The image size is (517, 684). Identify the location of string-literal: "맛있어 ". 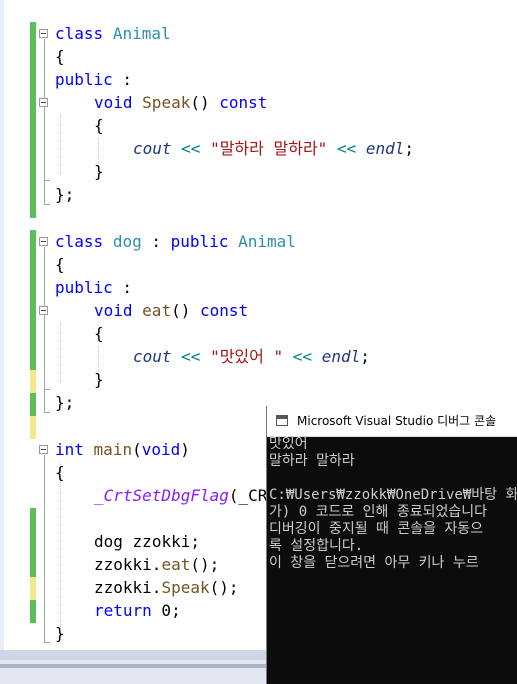
(247, 356).